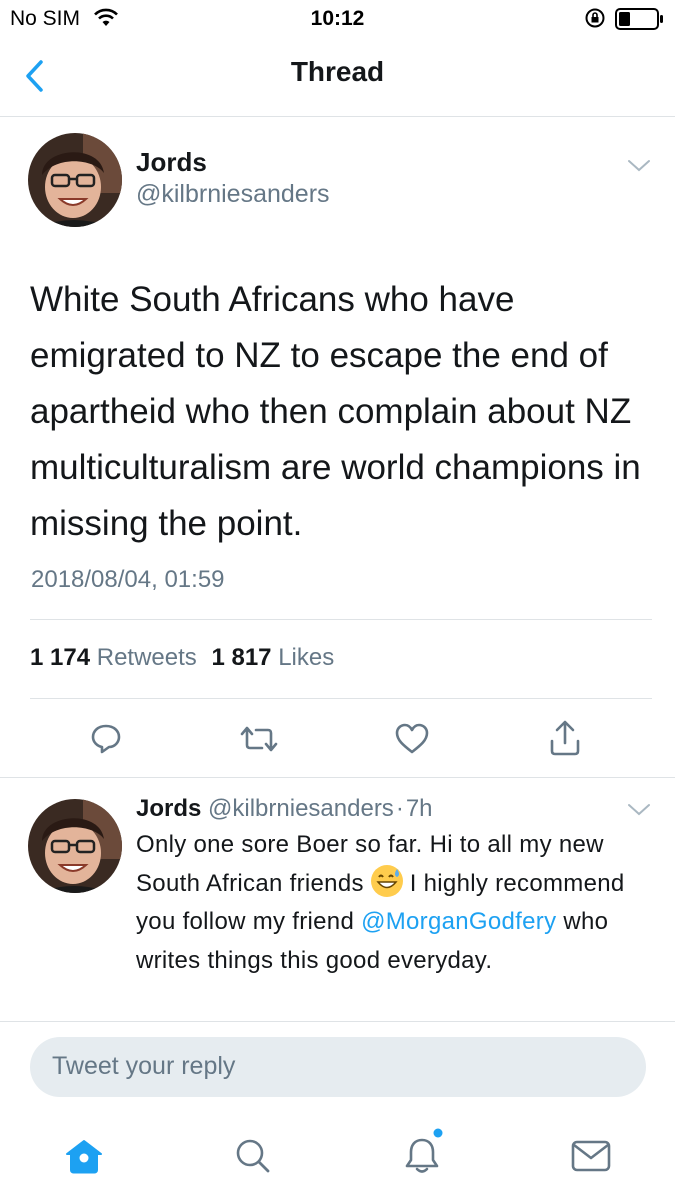 Image resolution: width=675 pixels, height=1200 pixels. I want to click on reply-age: 7h, so click(419, 808).